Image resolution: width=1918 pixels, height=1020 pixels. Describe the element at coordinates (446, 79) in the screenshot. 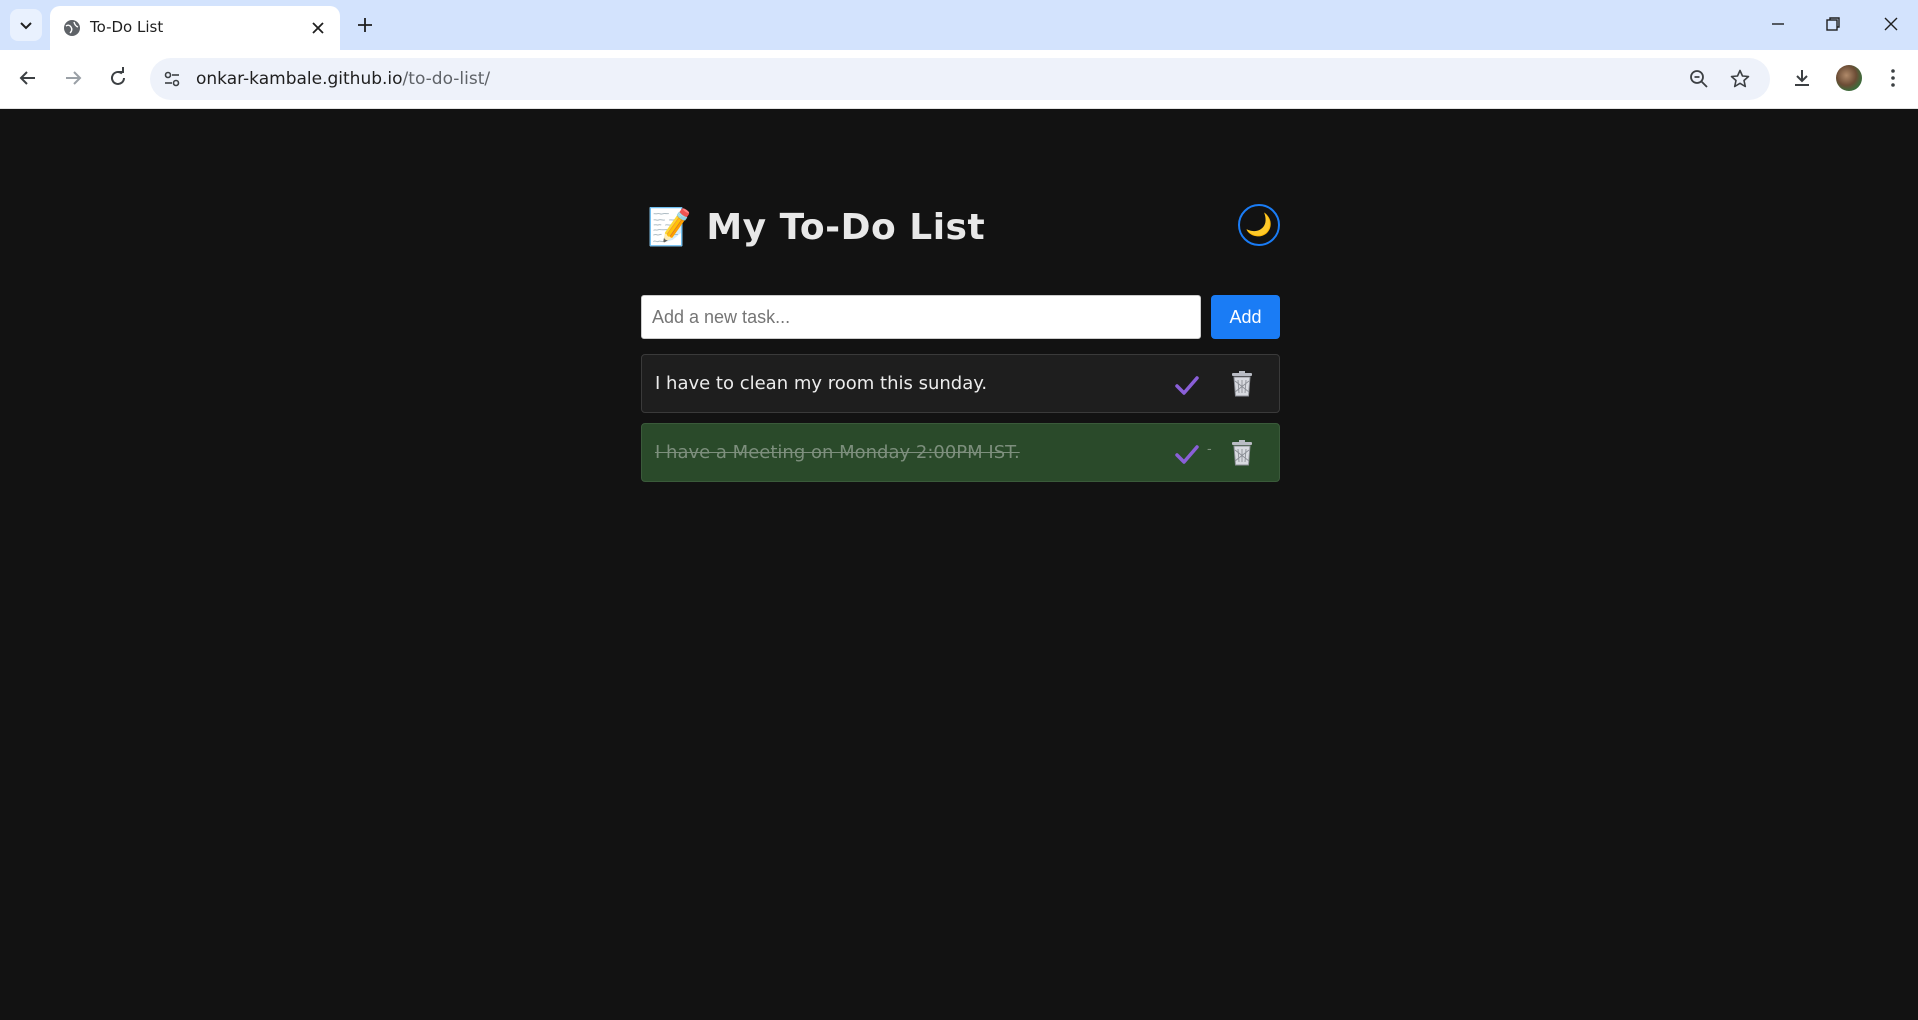

I see `url-path: /to-do-list/` at that location.